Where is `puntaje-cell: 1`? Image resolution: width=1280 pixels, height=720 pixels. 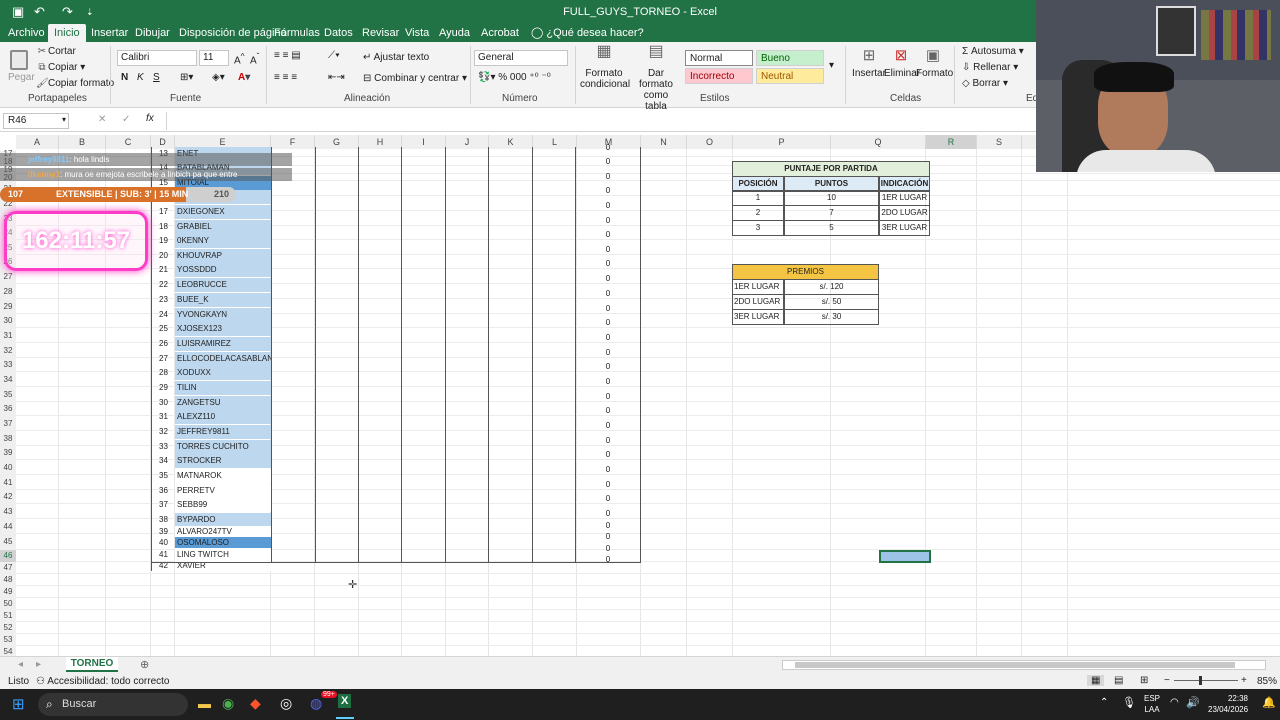 puntaje-cell: 1 is located at coordinates (758, 198).